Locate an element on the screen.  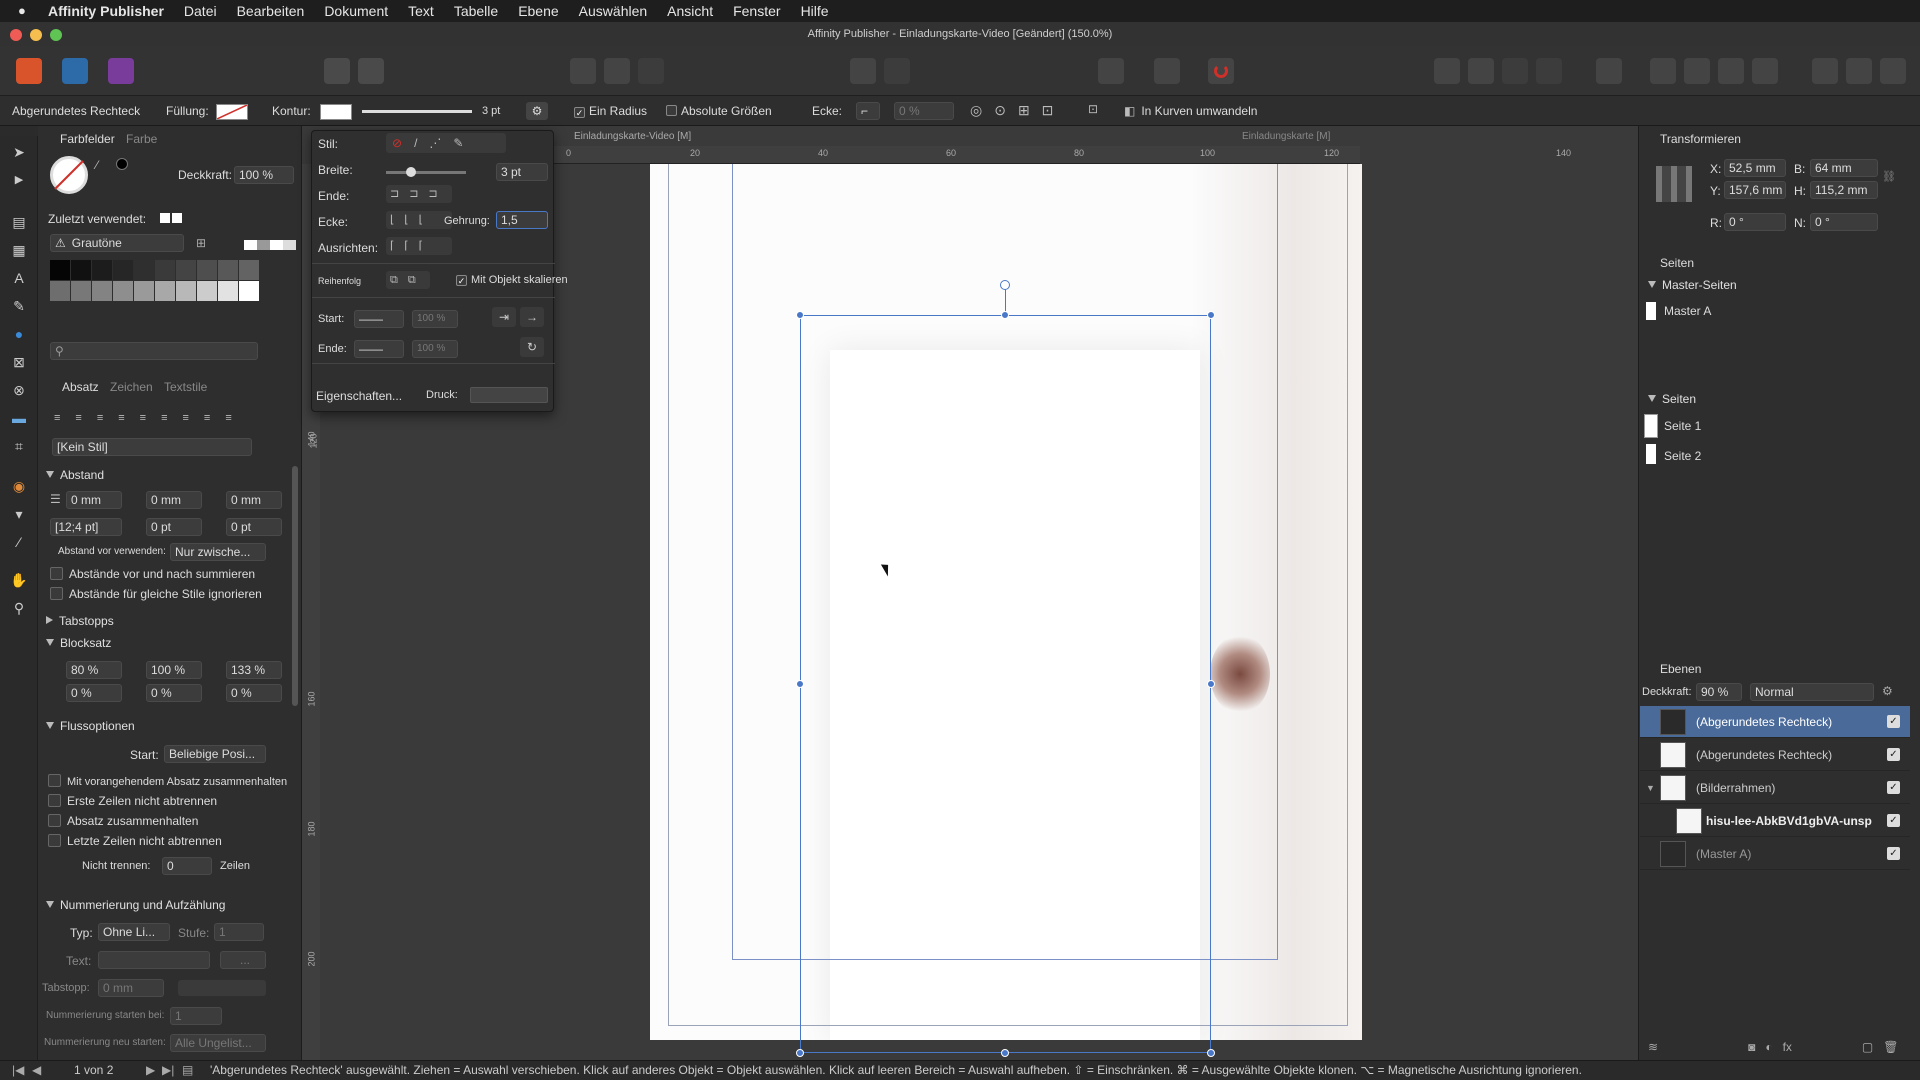
arrange-front-icon is located at coordinates (1515, 71).